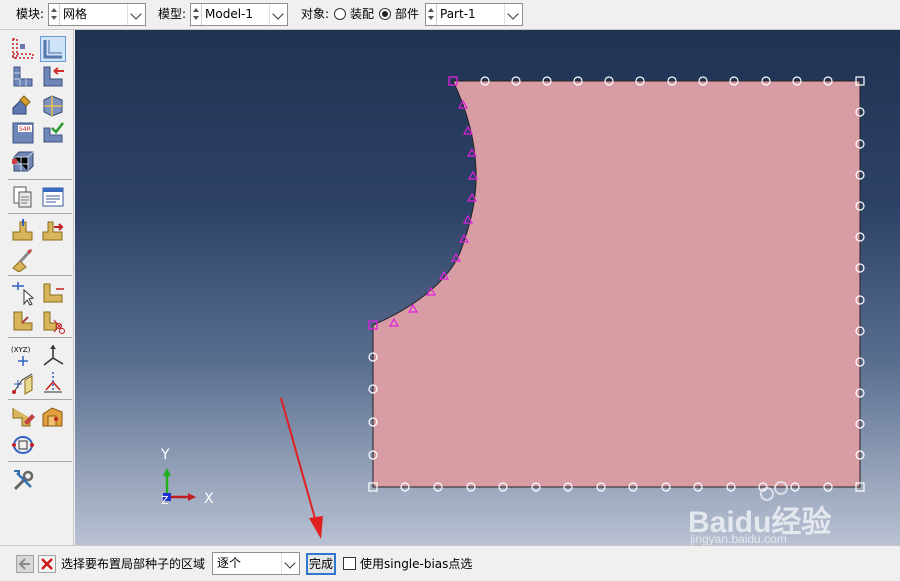  I want to click on datum-plane-icon: (XYZ), so click(23, 355).